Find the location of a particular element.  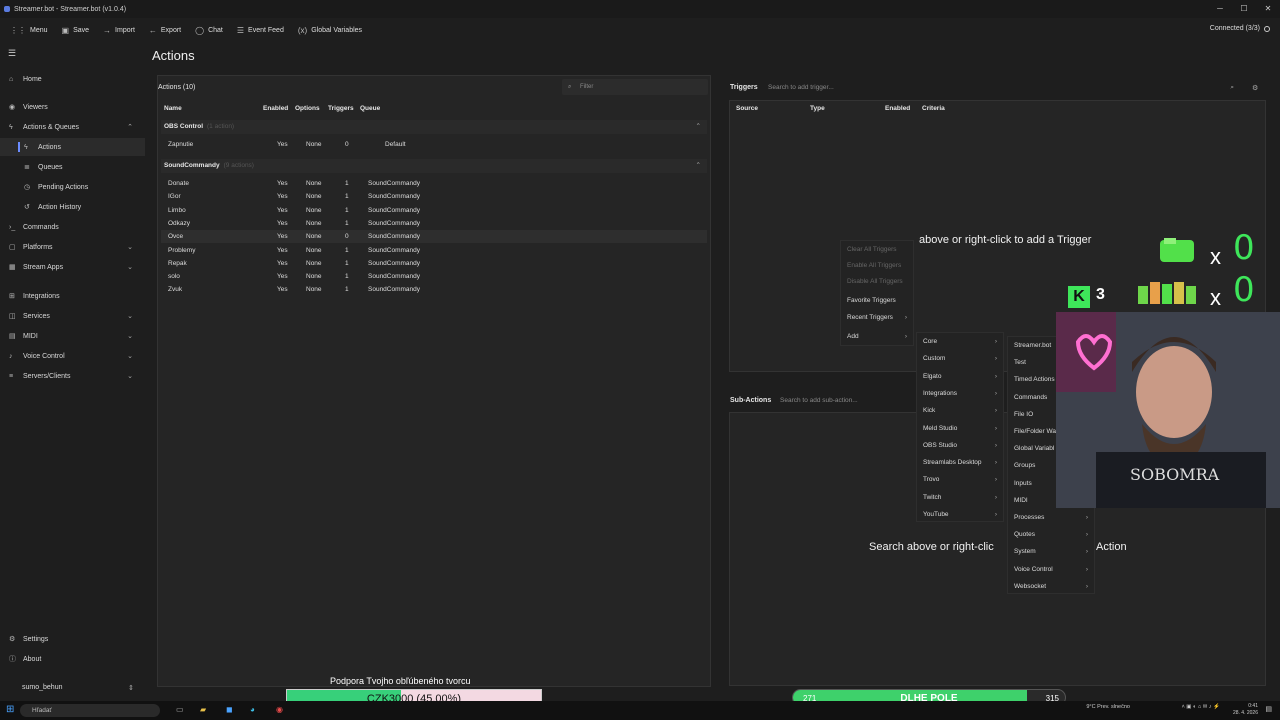

gear-icon: ⚙ is located at coordinates (12, 639).